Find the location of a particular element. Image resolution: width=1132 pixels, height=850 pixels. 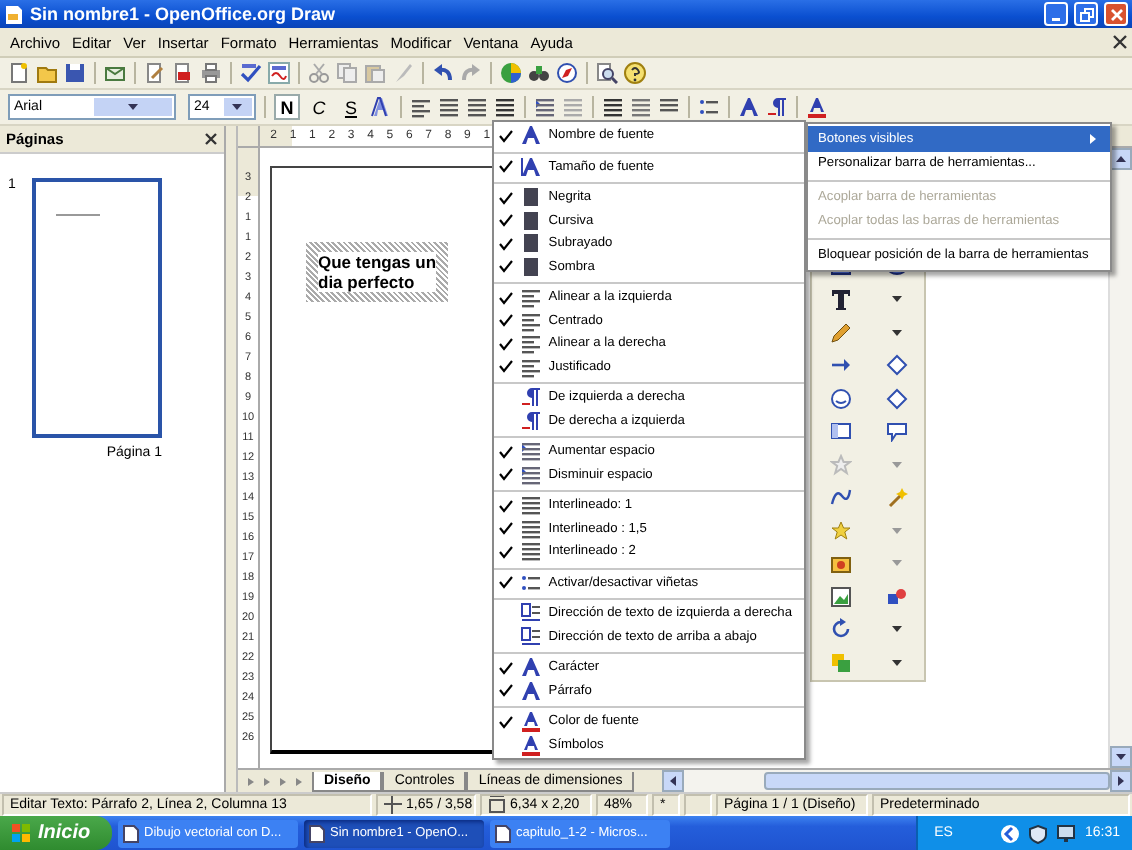

window-title: Sin nombre1 - OpenOffice.org Draw is located at coordinates (184, 14).